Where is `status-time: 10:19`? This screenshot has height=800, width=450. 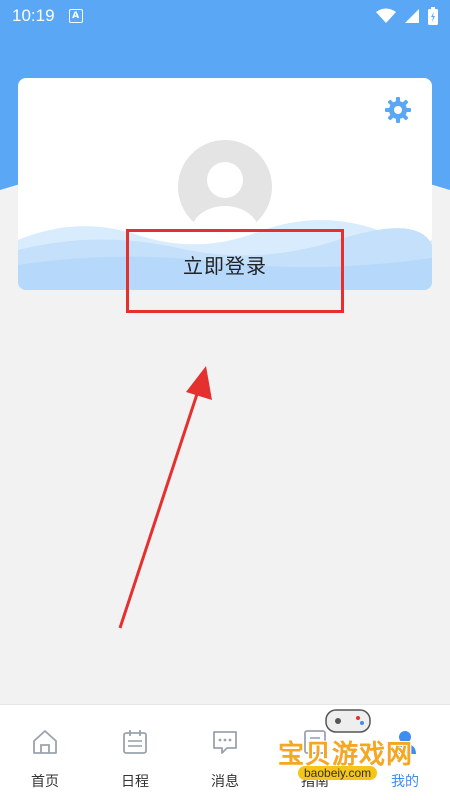
status-time: 10:19 is located at coordinates (33, 15).